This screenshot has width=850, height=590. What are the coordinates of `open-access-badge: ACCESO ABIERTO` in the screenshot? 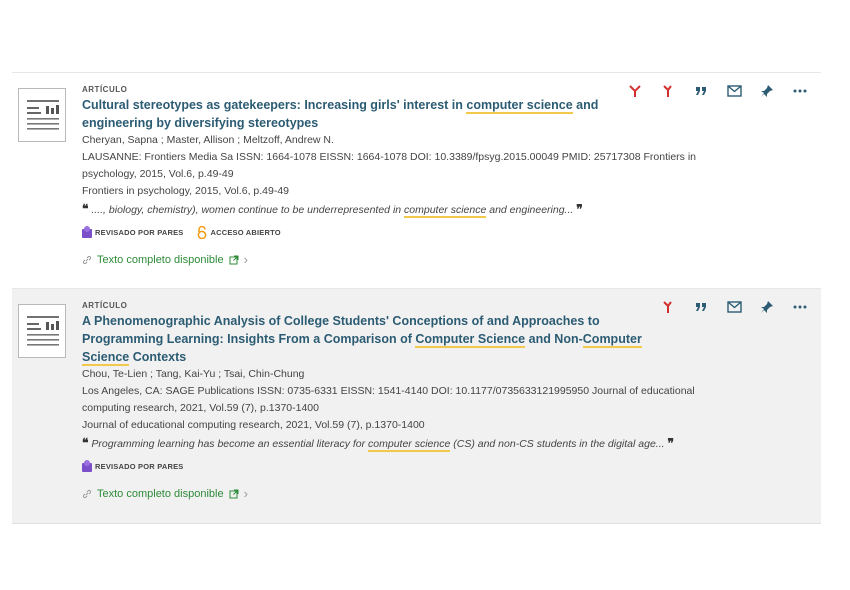 It's located at (239, 232).